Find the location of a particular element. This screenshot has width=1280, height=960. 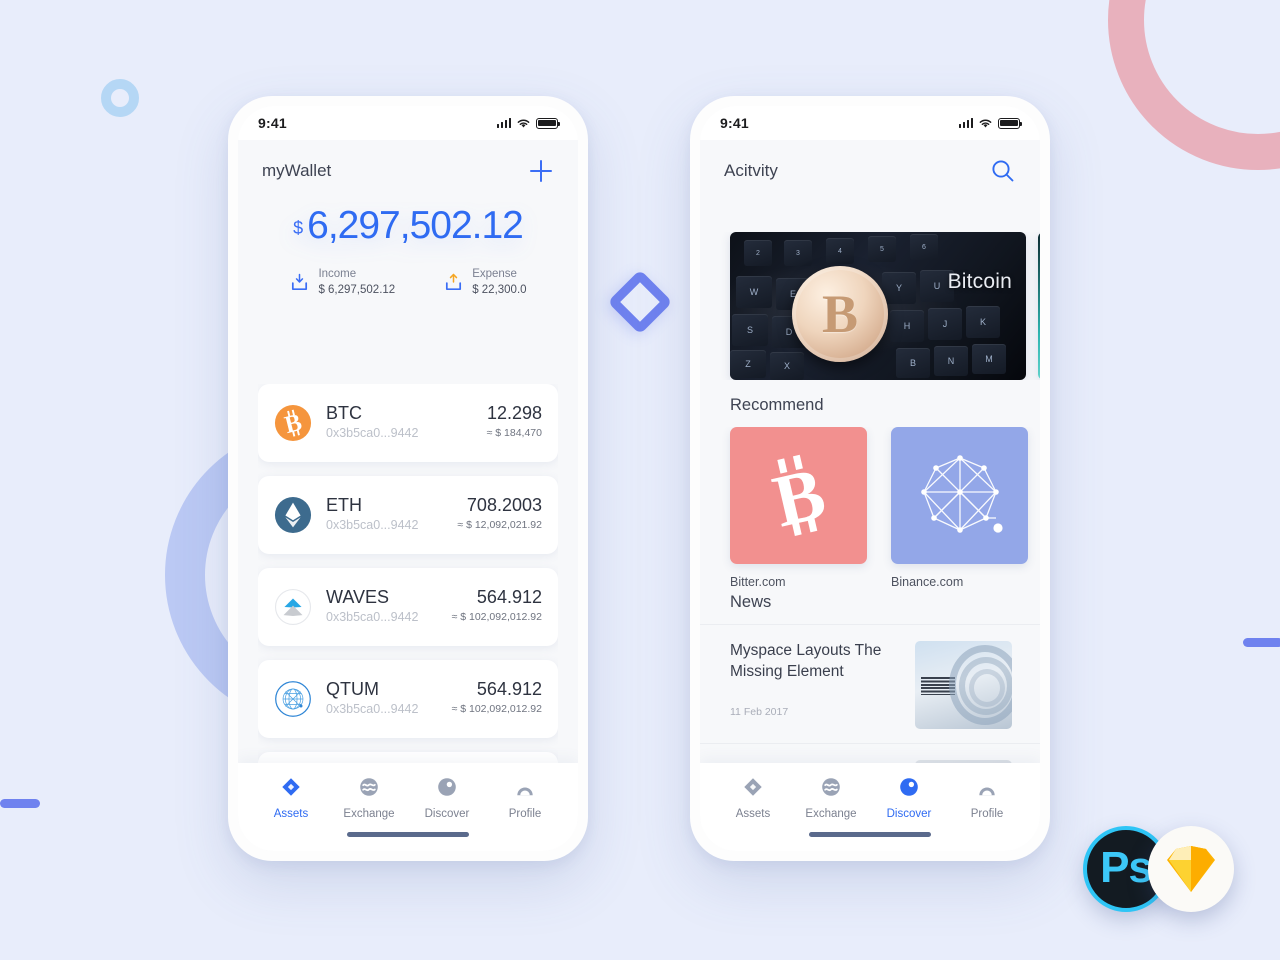

banner-caption: Bitcoin is located at coordinates (979, 281).